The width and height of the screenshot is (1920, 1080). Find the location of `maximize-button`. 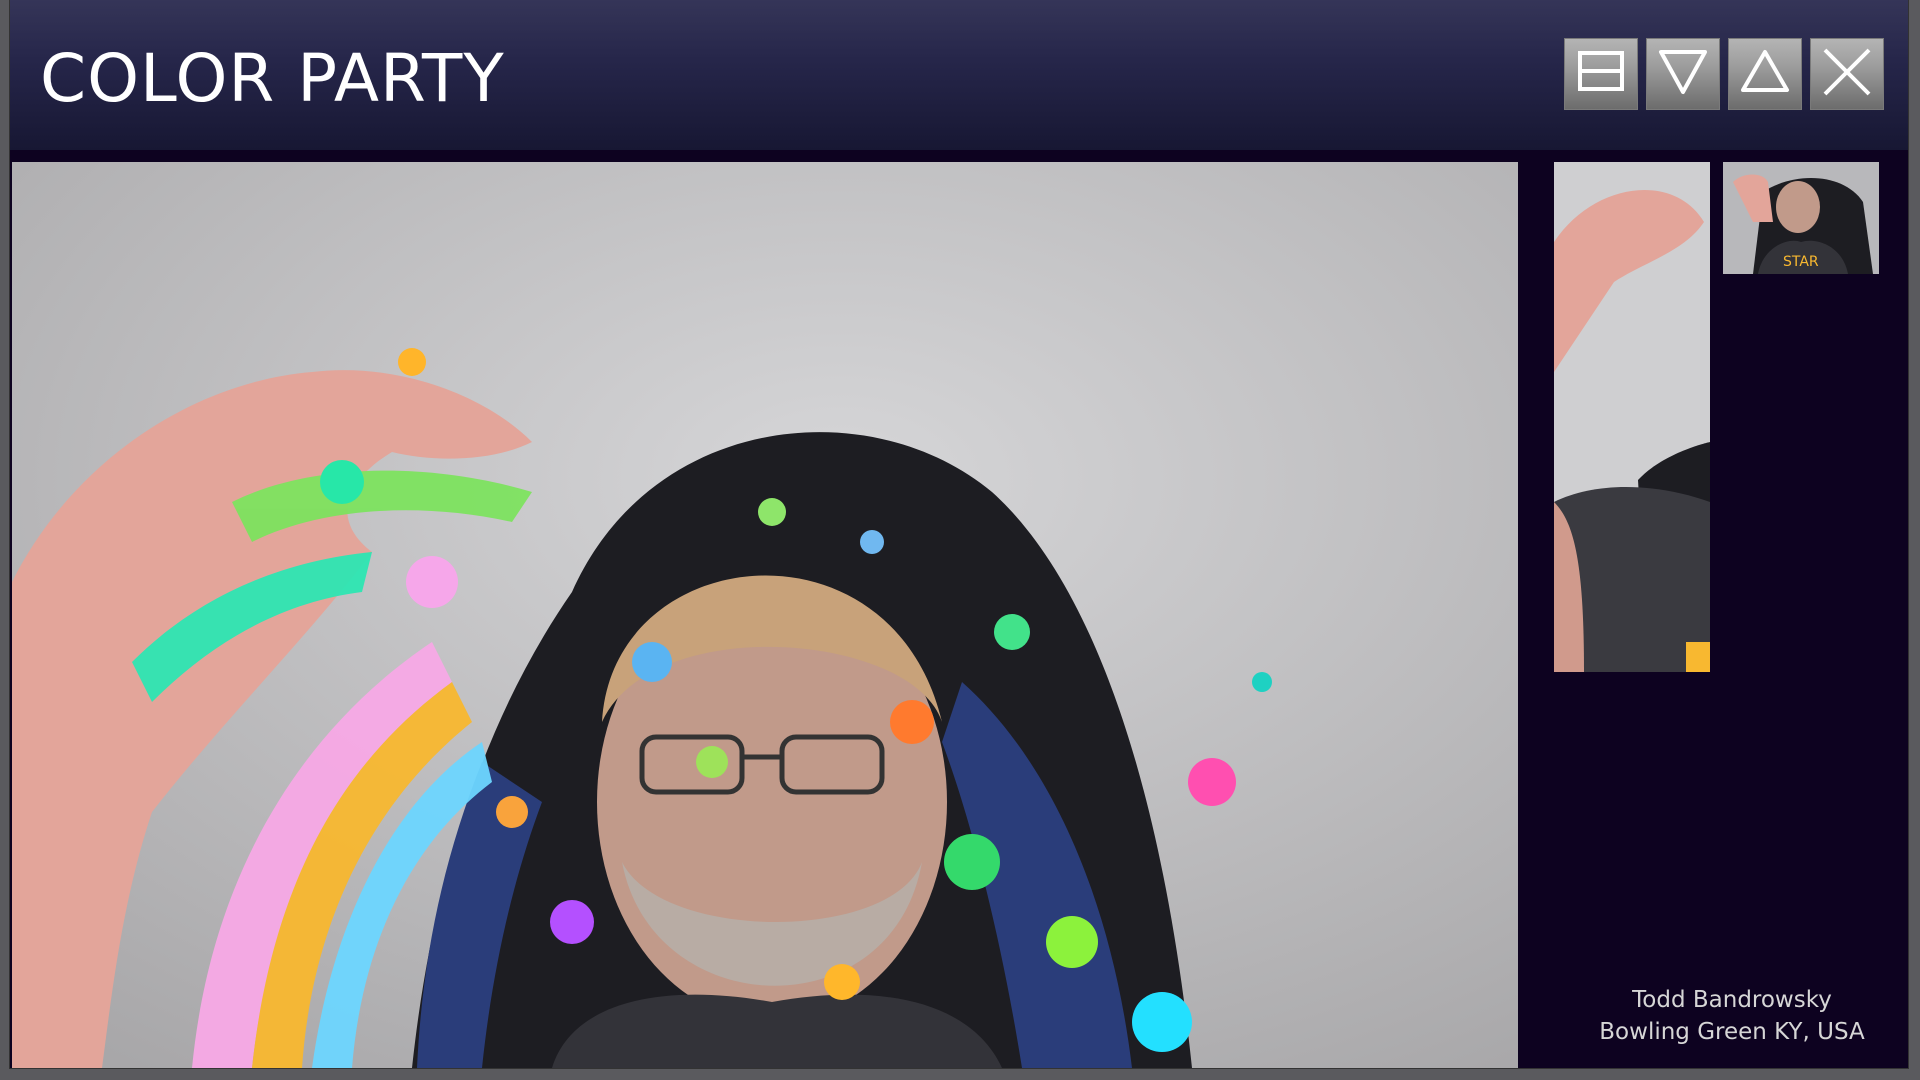

maximize-button is located at coordinates (1765, 74).